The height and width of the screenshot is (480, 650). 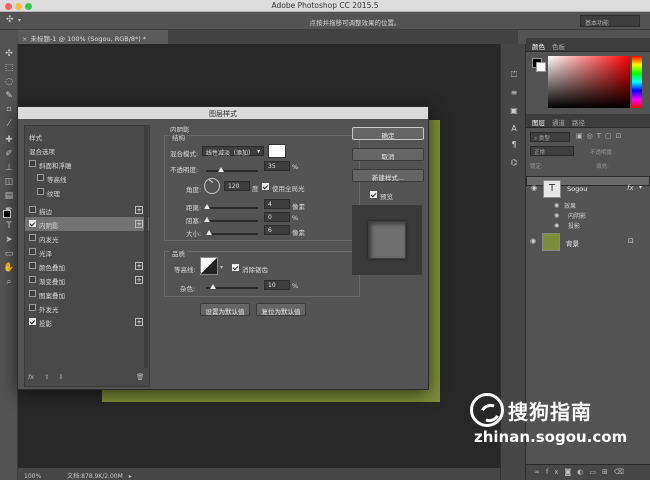 What do you see at coordinates (9, 268) in the screenshot?
I see `hand-icon: ✋` at bounding box center [9, 268].